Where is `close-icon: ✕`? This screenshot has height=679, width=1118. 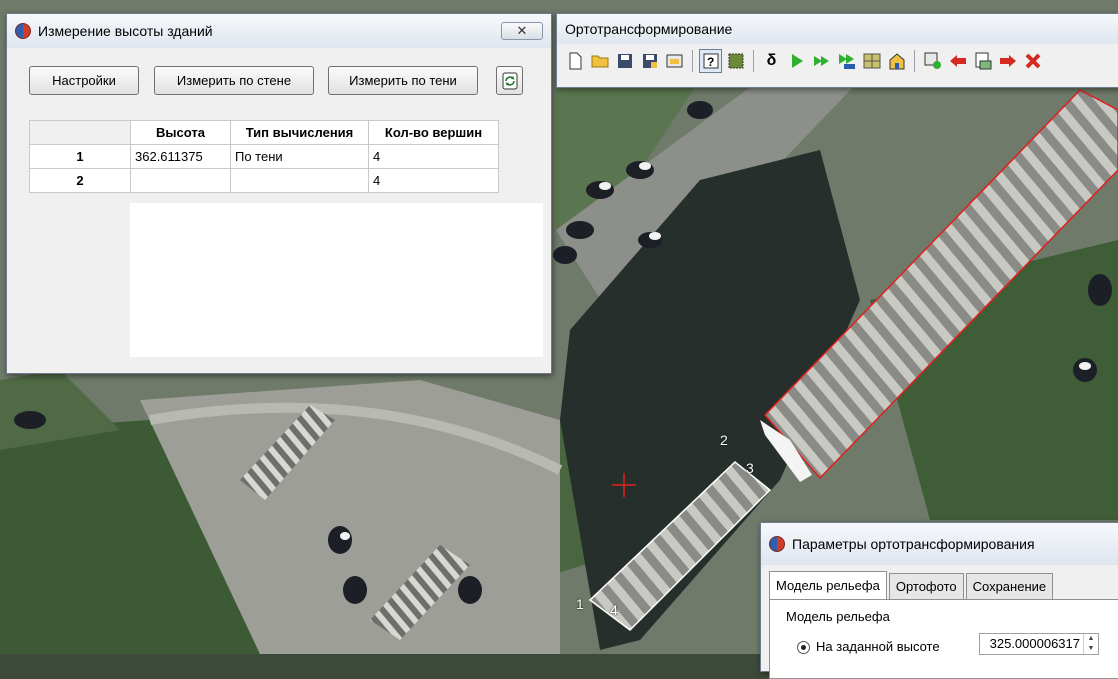
close-icon: ✕ is located at coordinates (522, 30).